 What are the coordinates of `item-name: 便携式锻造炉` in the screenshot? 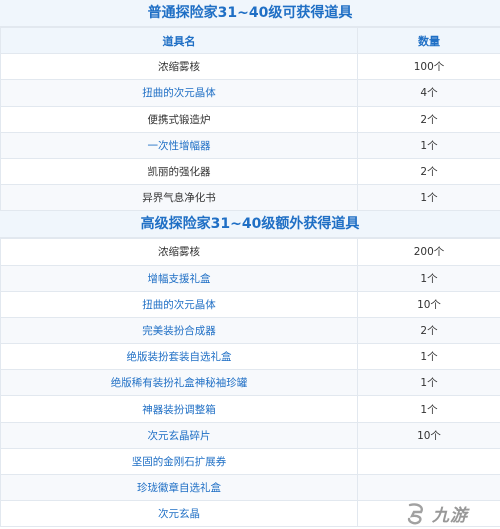 It's located at (179, 119).